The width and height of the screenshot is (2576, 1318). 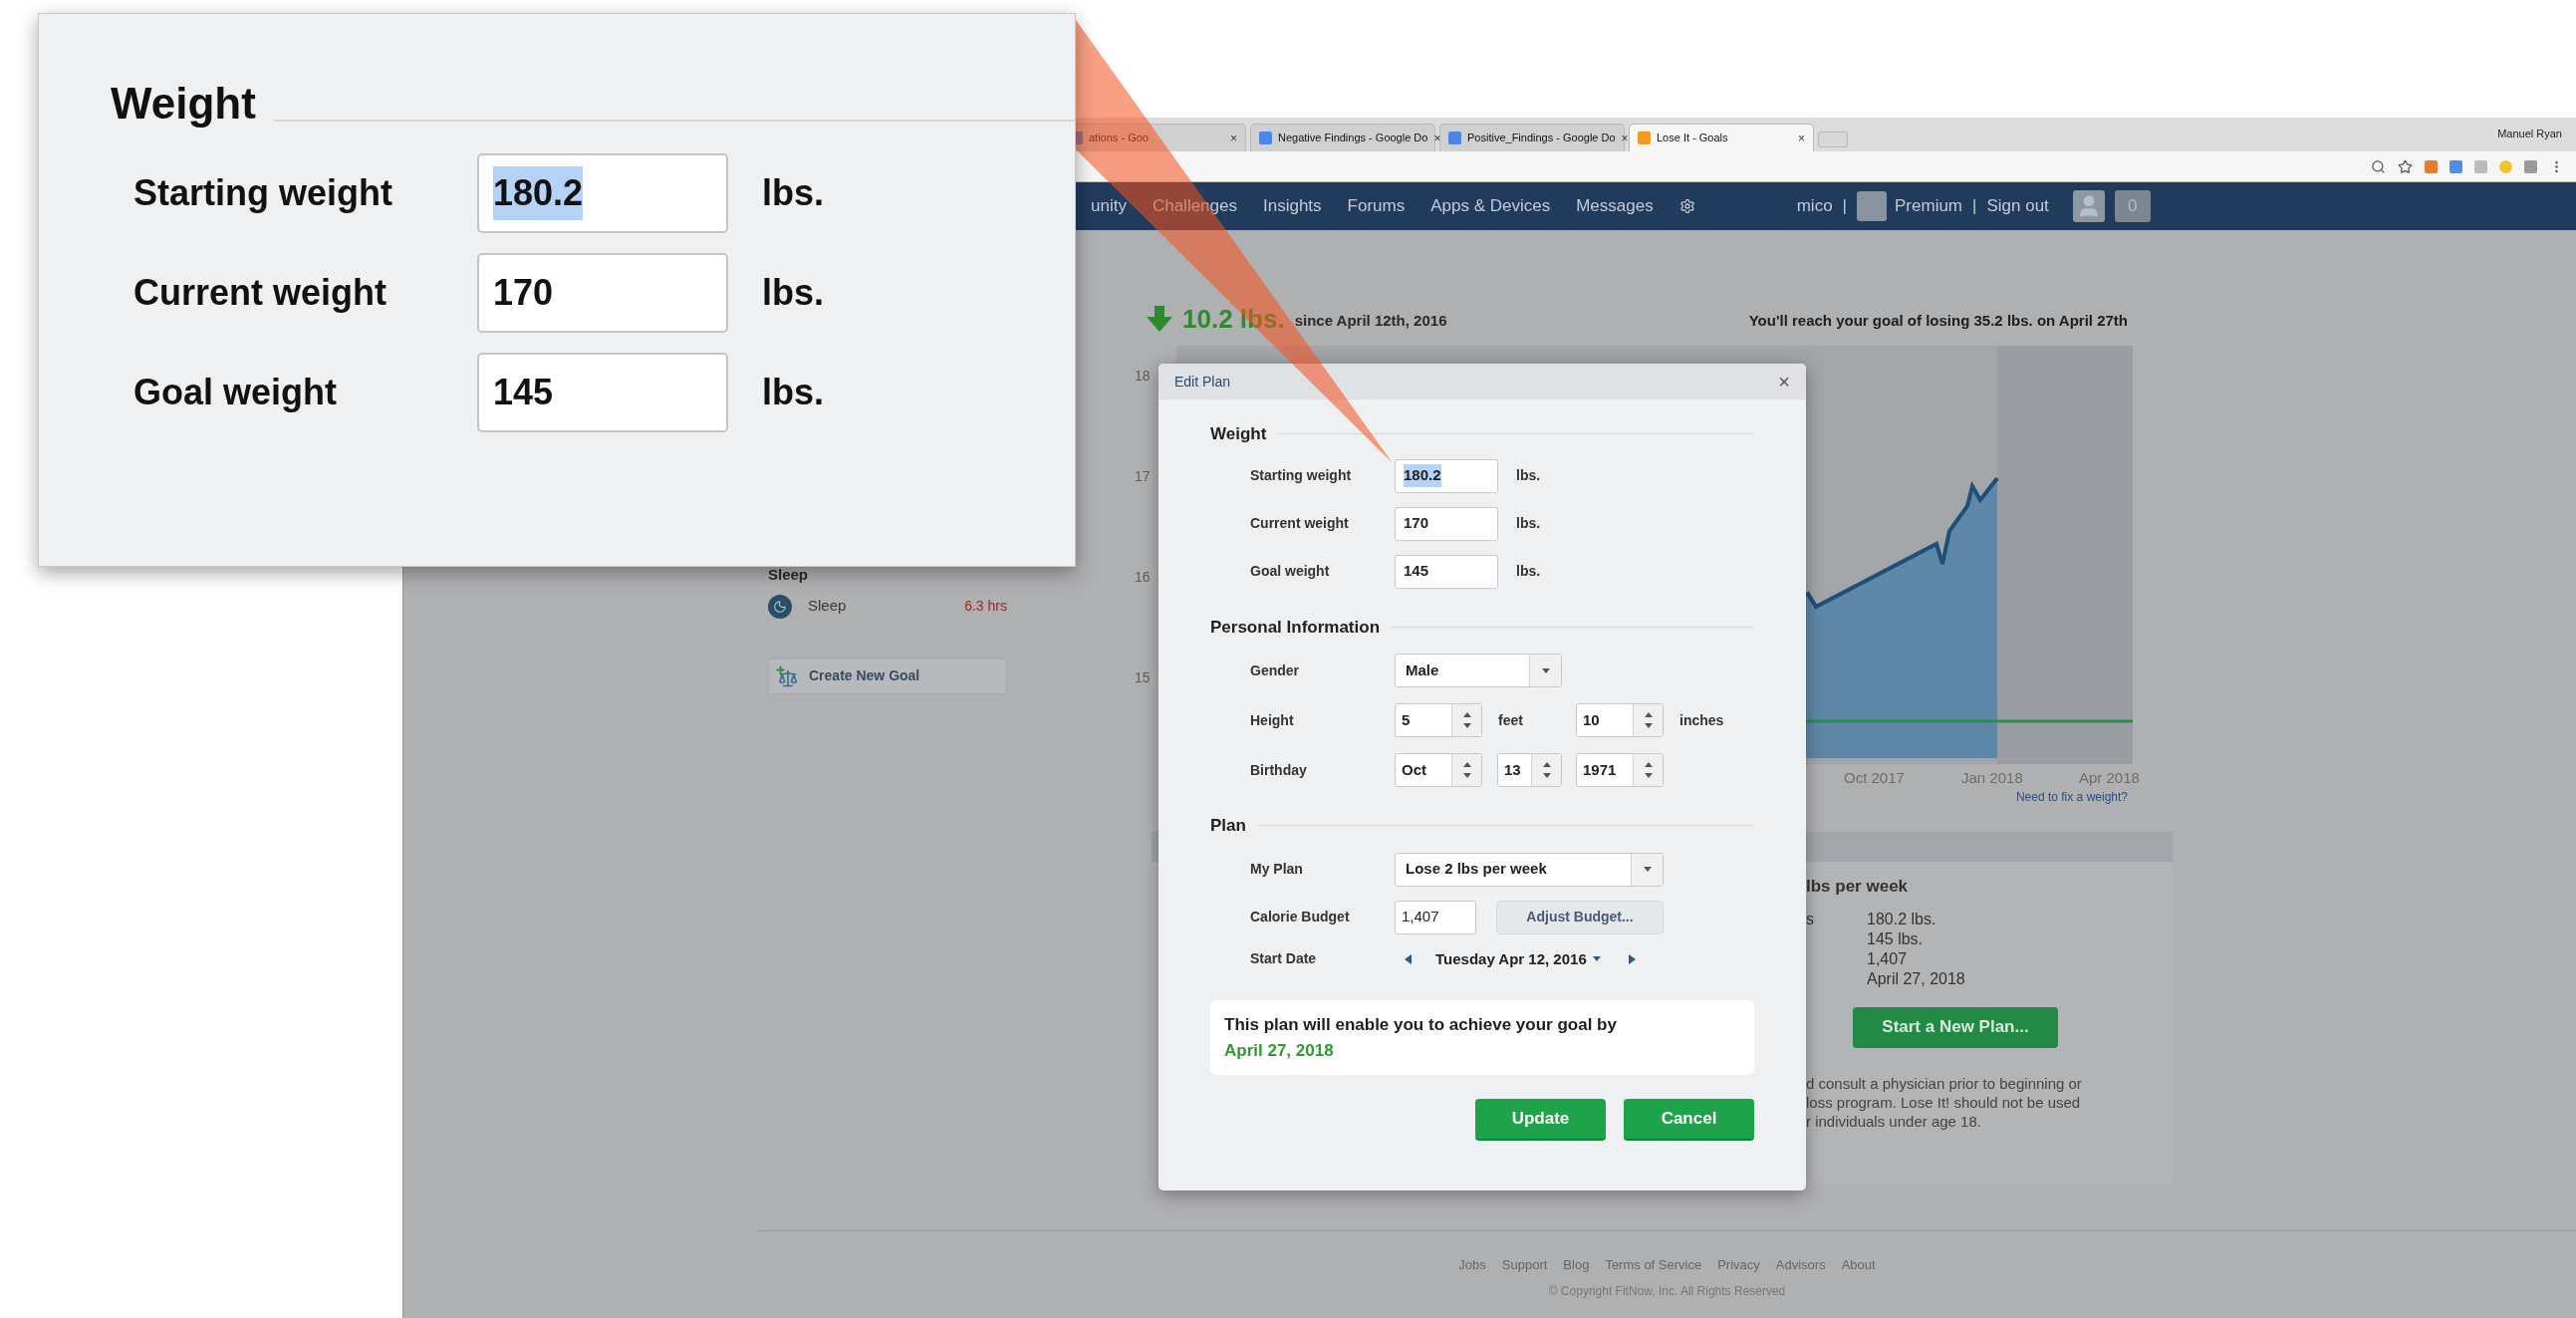 What do you see at coordinates (1272, 720) in the screenshot?
I see `field-label: Height` at bounding box center [1272, 720].